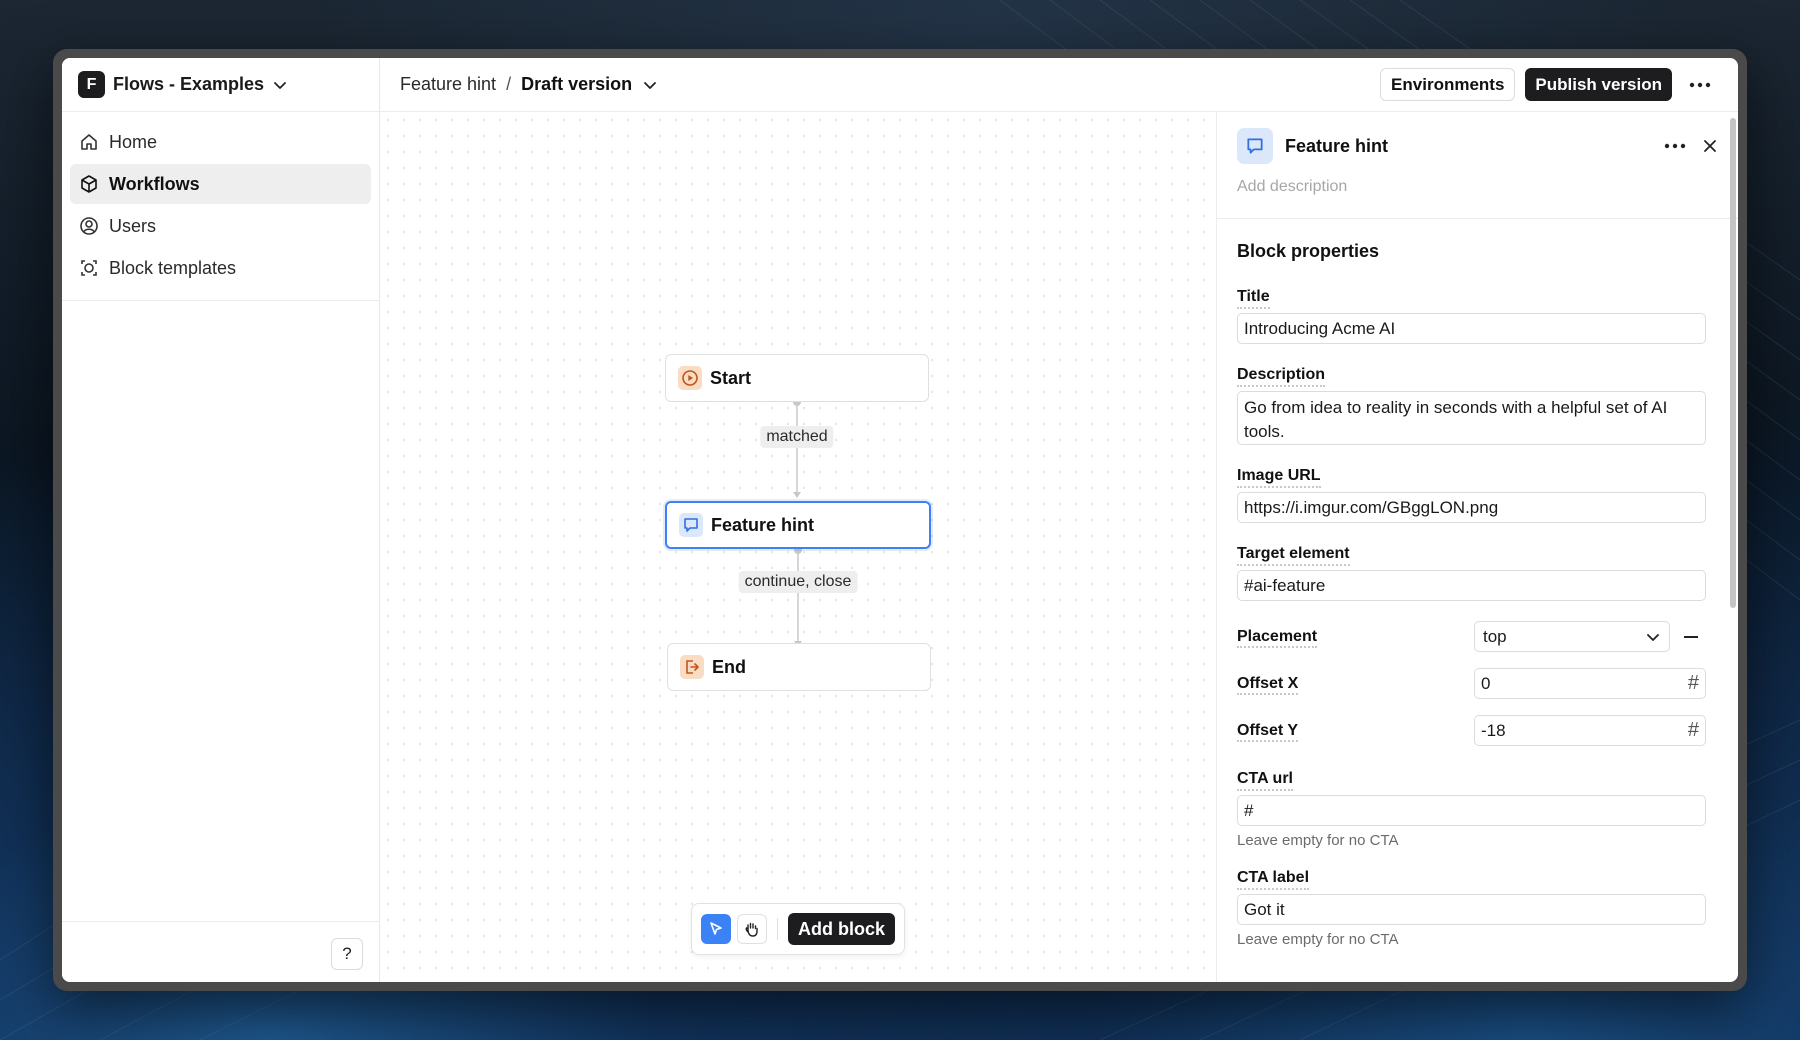  What do you see at coordinates (797, 437) in the screenshot?
I see `edge-label-matched: matched` at bounding box center [797, 437].